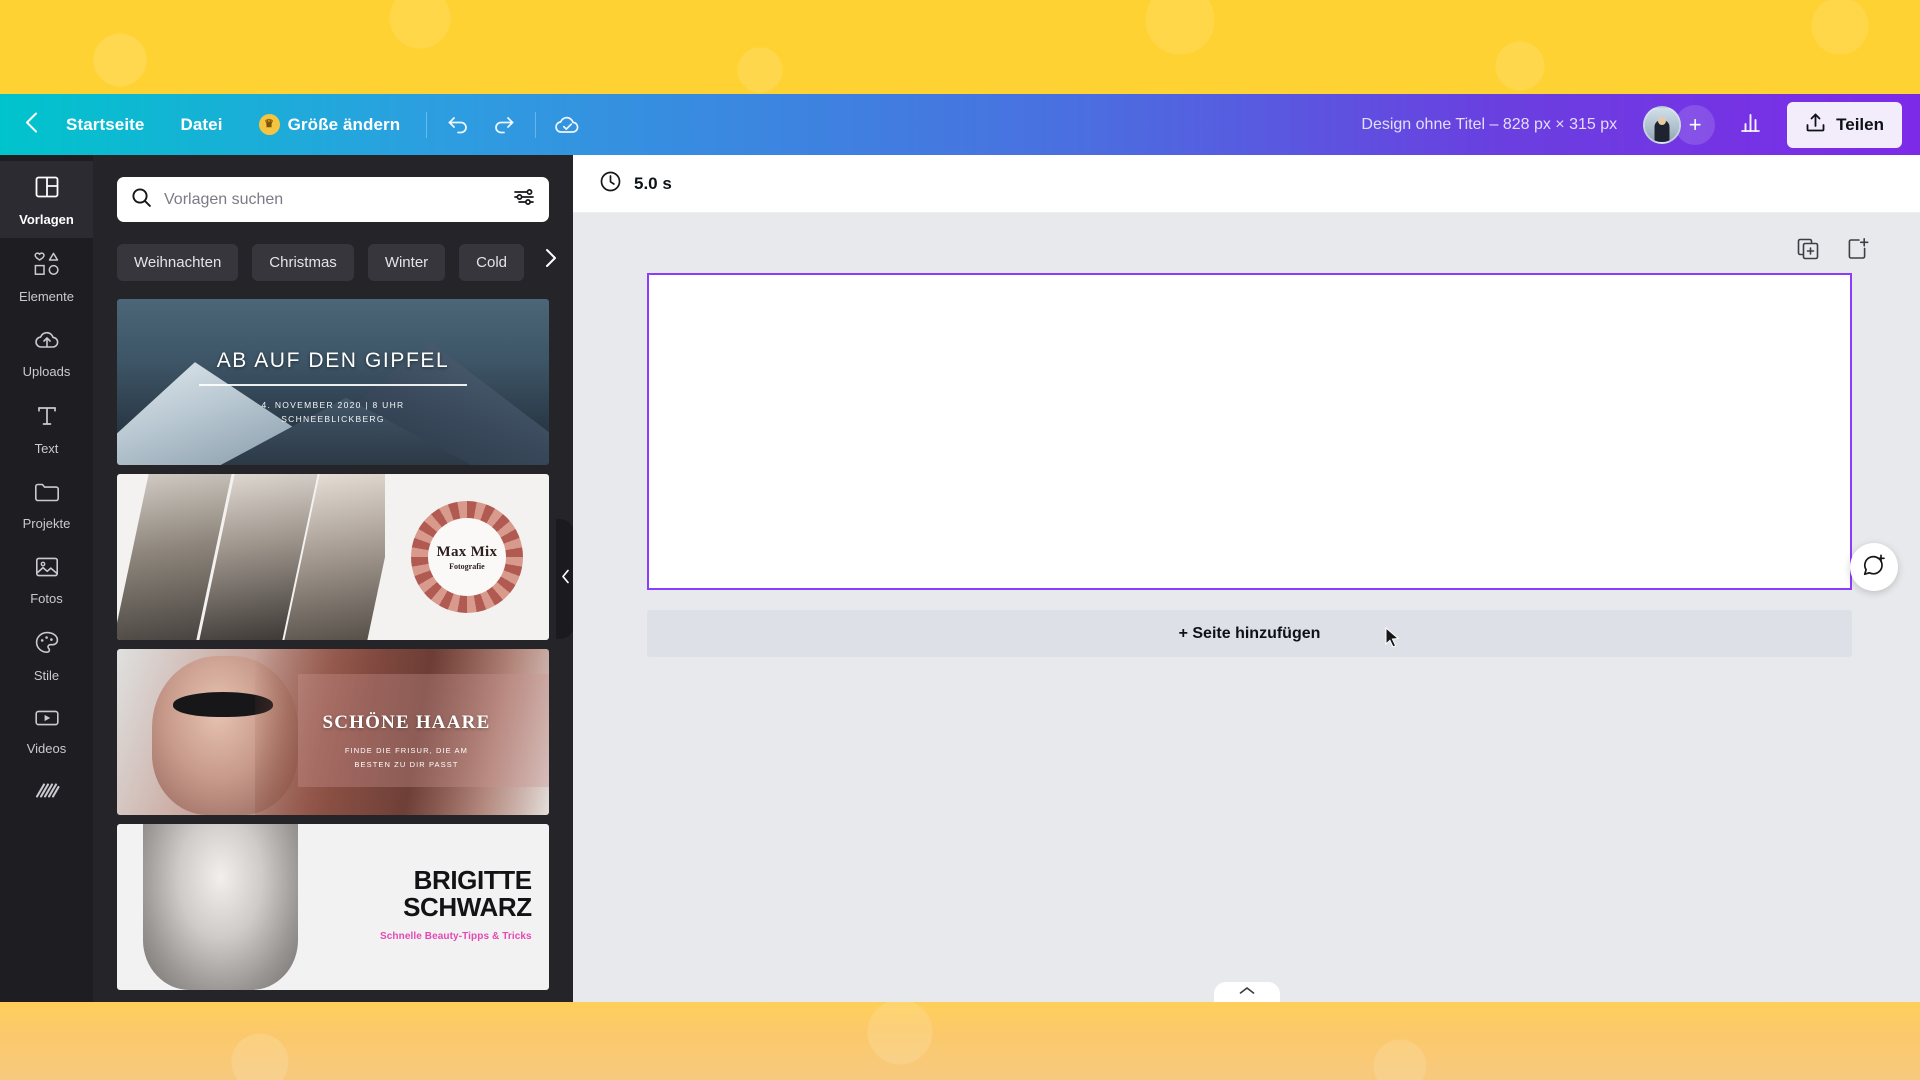 This screenshot has width=1920, height=1080. Describe the element at coordinates (653, 184) in the screenshot. I see `page-duration-value: 5.0 s` at that location.